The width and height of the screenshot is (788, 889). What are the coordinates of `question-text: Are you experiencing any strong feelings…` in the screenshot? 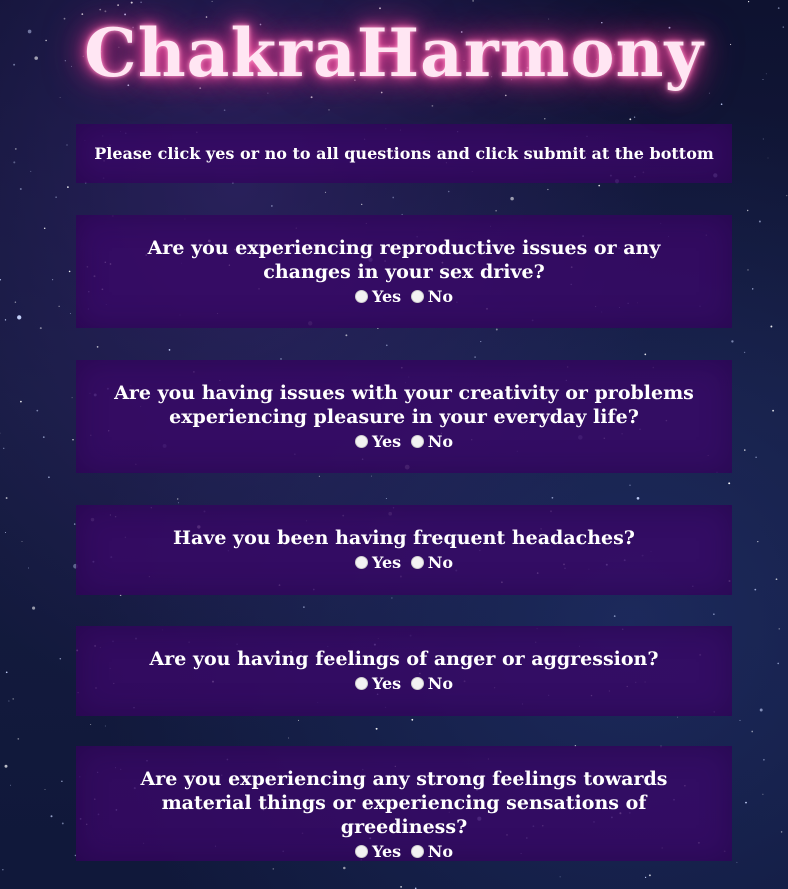 It's located at (404, 803).